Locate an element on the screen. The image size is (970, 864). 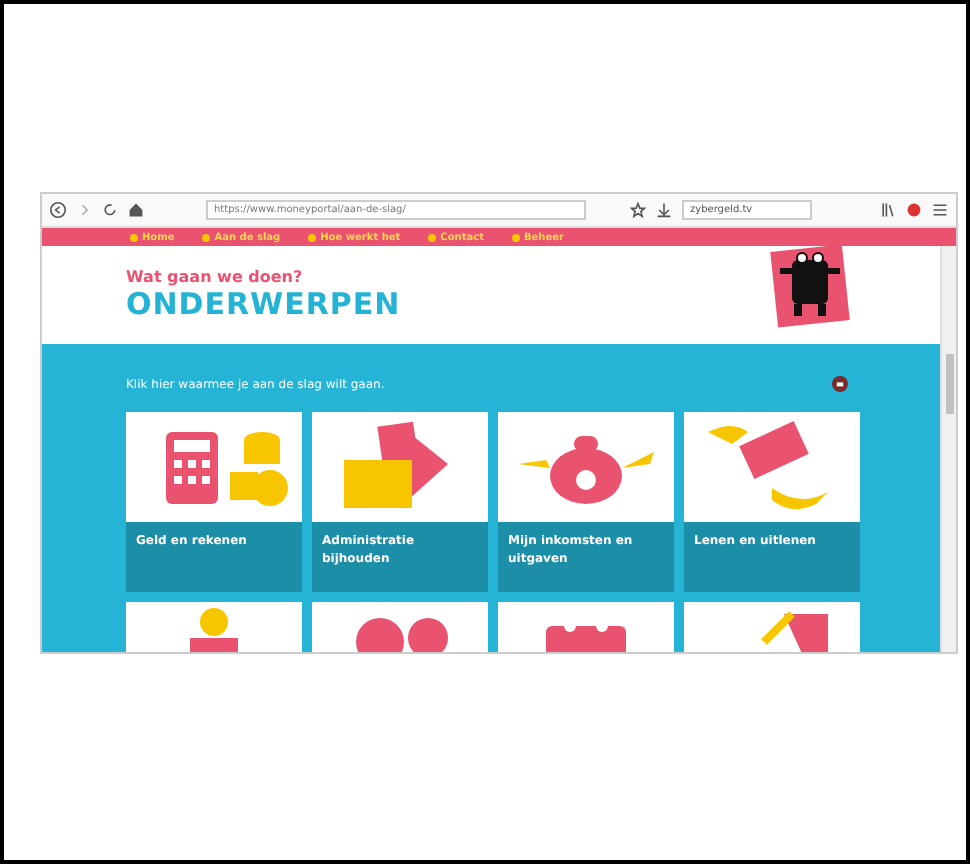
speech-bubbles-drawing is located at coordinates (402, 635).